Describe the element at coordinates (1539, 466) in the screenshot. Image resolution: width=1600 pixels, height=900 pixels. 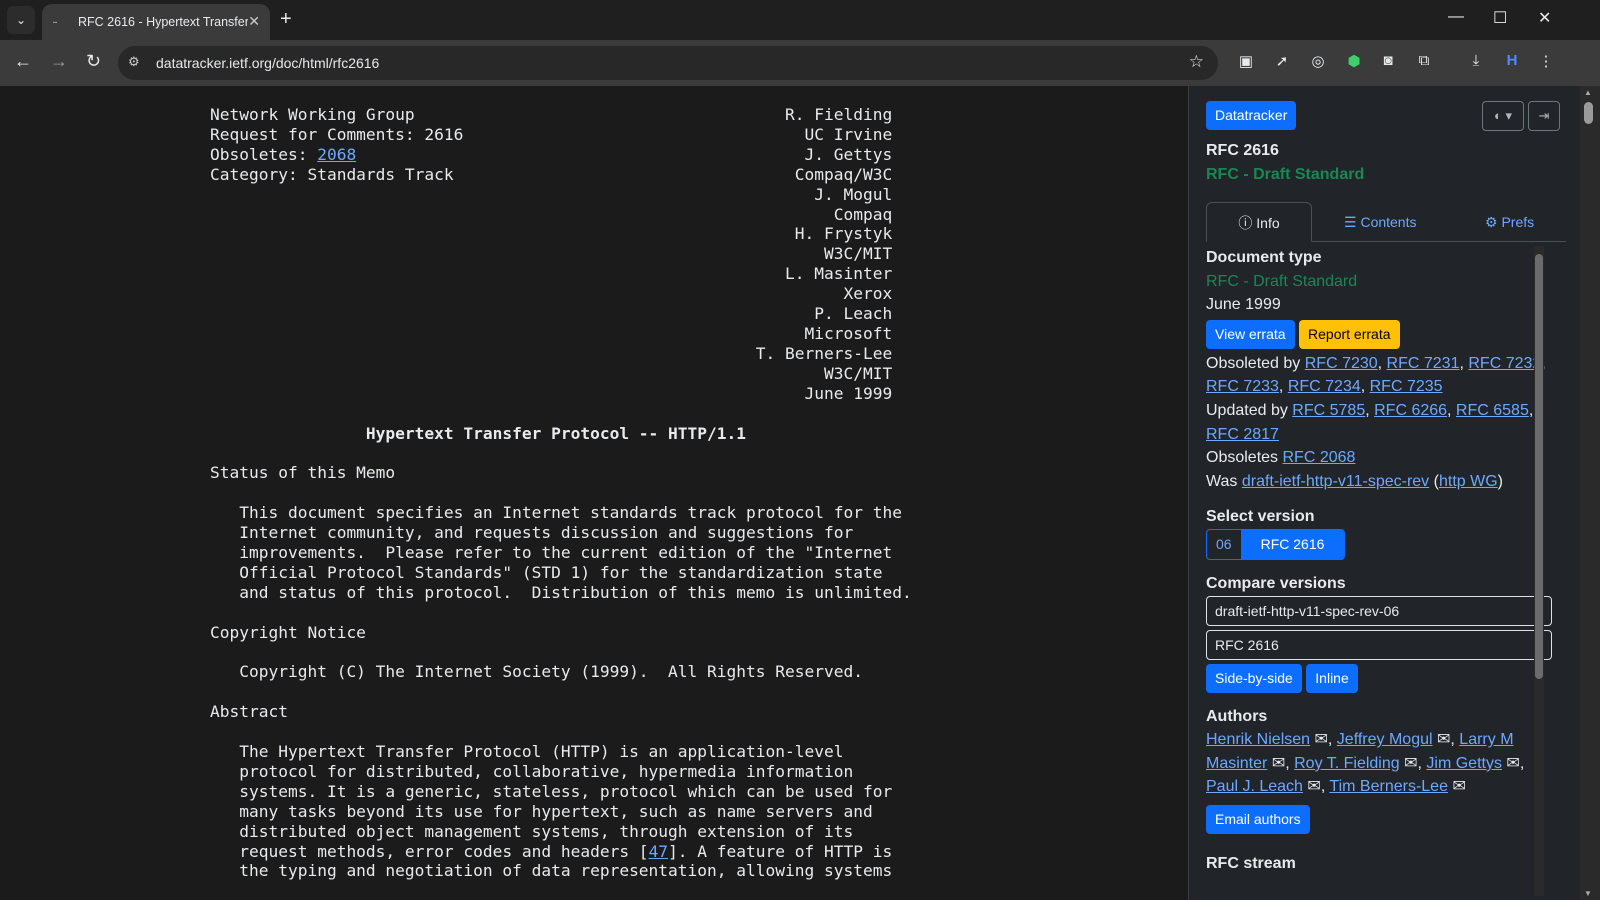
I see `info-scrollbar-thumb` at that location.